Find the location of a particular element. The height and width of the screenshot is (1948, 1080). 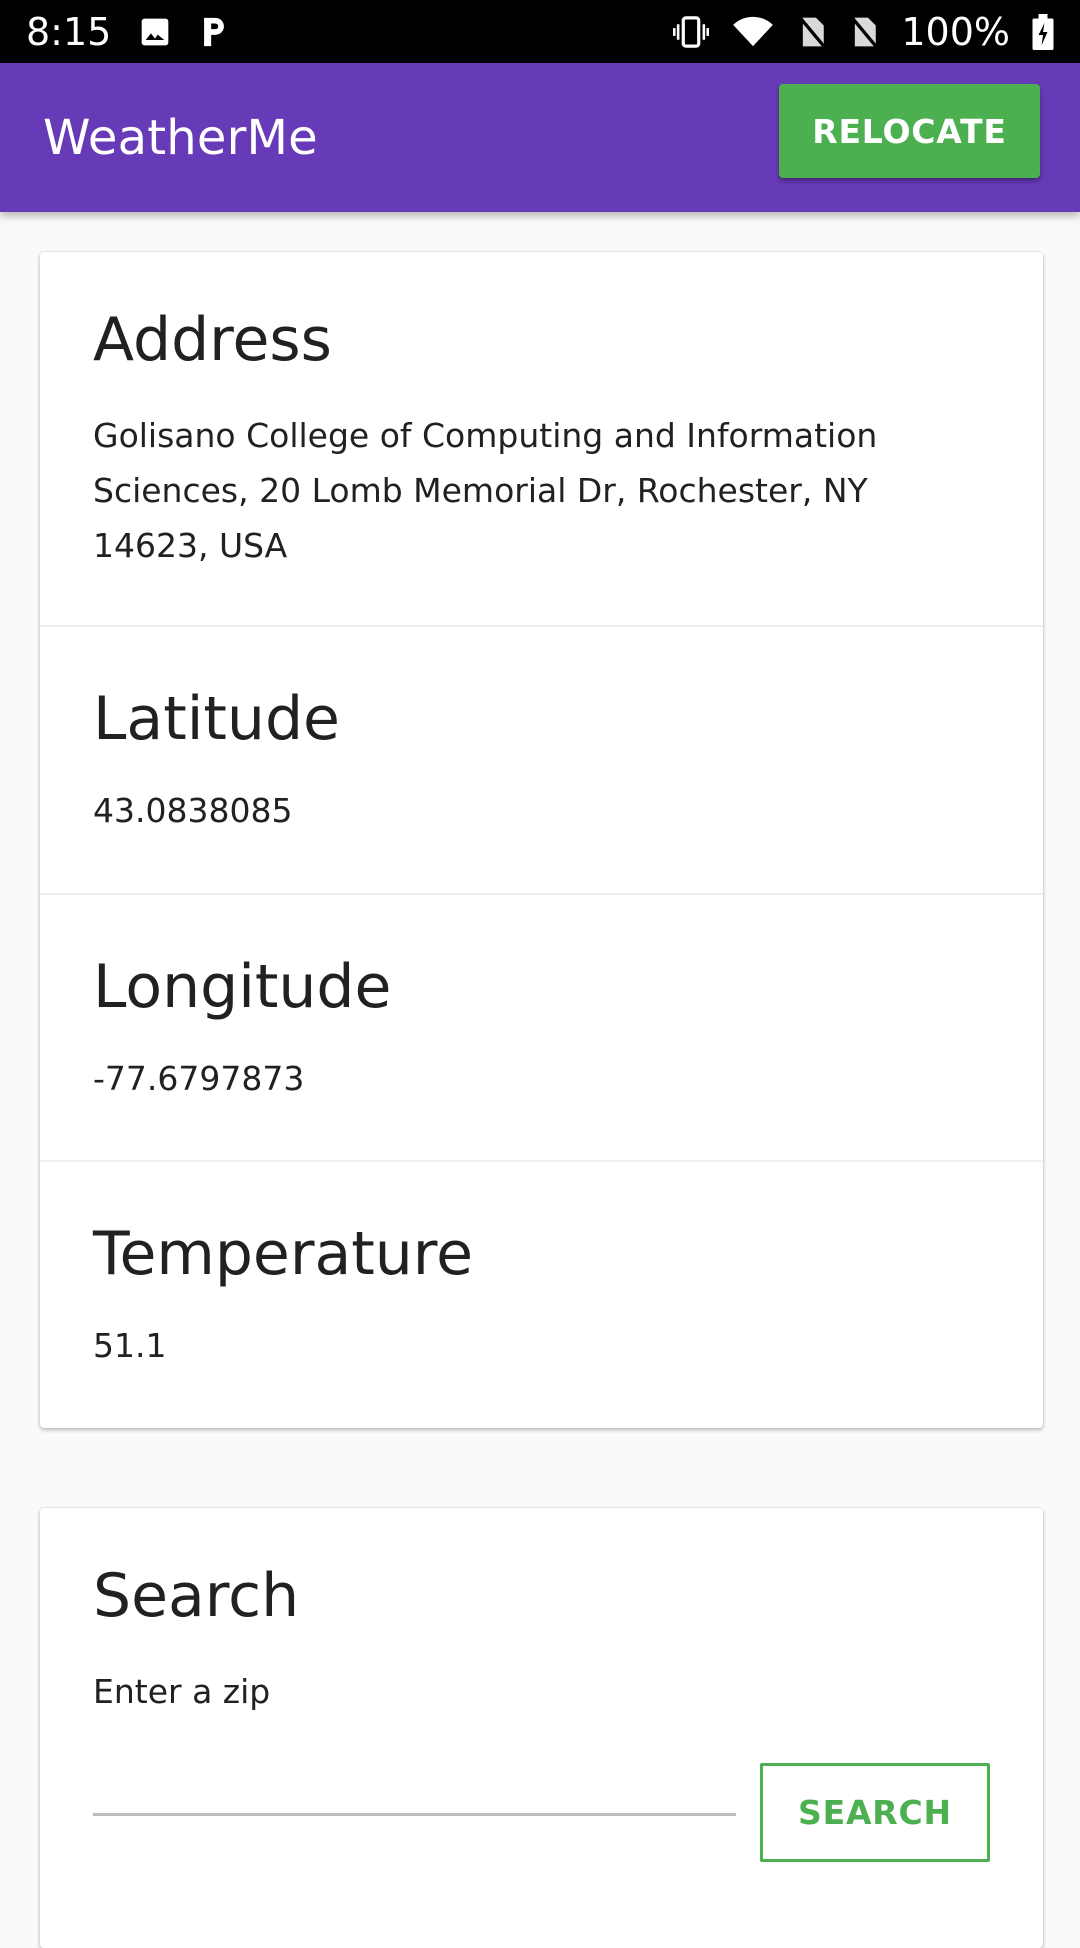

vibrate-icon is located at coordinates (691, 32).